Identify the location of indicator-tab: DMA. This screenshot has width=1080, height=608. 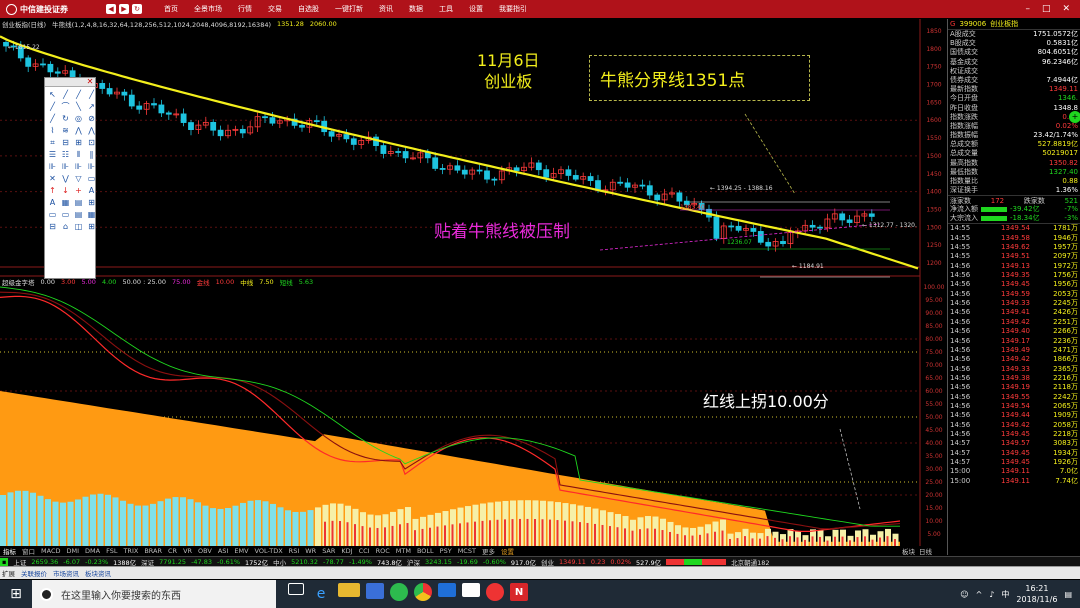
(92, 551).